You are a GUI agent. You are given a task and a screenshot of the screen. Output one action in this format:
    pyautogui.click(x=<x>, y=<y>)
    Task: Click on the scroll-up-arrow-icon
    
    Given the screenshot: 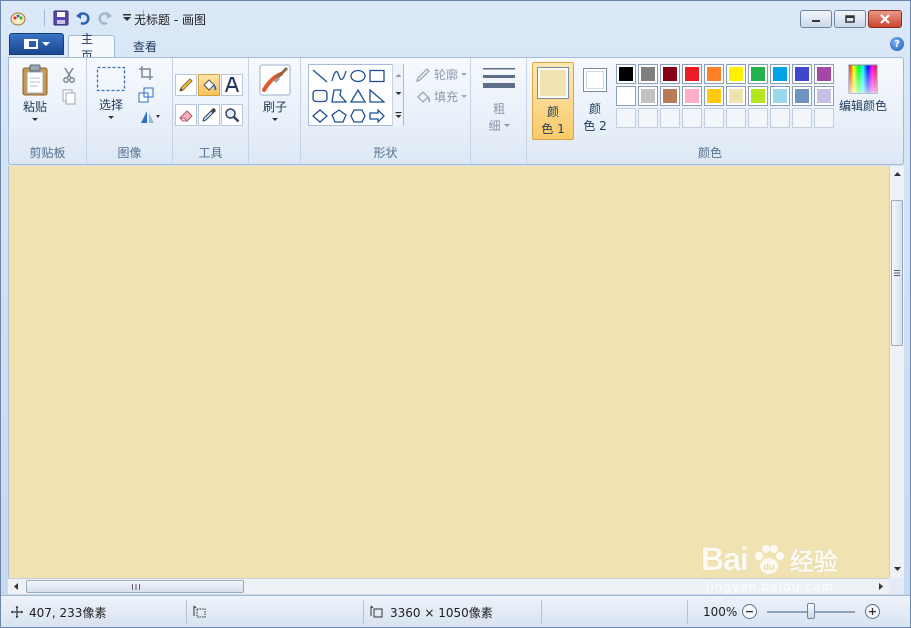 What is the action you would take?
    pyautogui.click(x=897, y=174)
    